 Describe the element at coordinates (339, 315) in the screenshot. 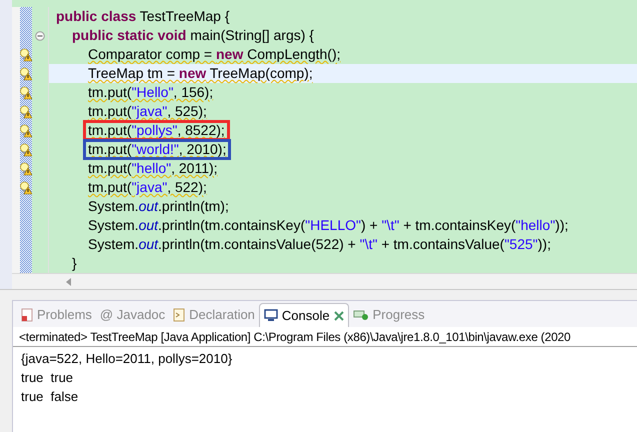

I see `close-icon` at that location.